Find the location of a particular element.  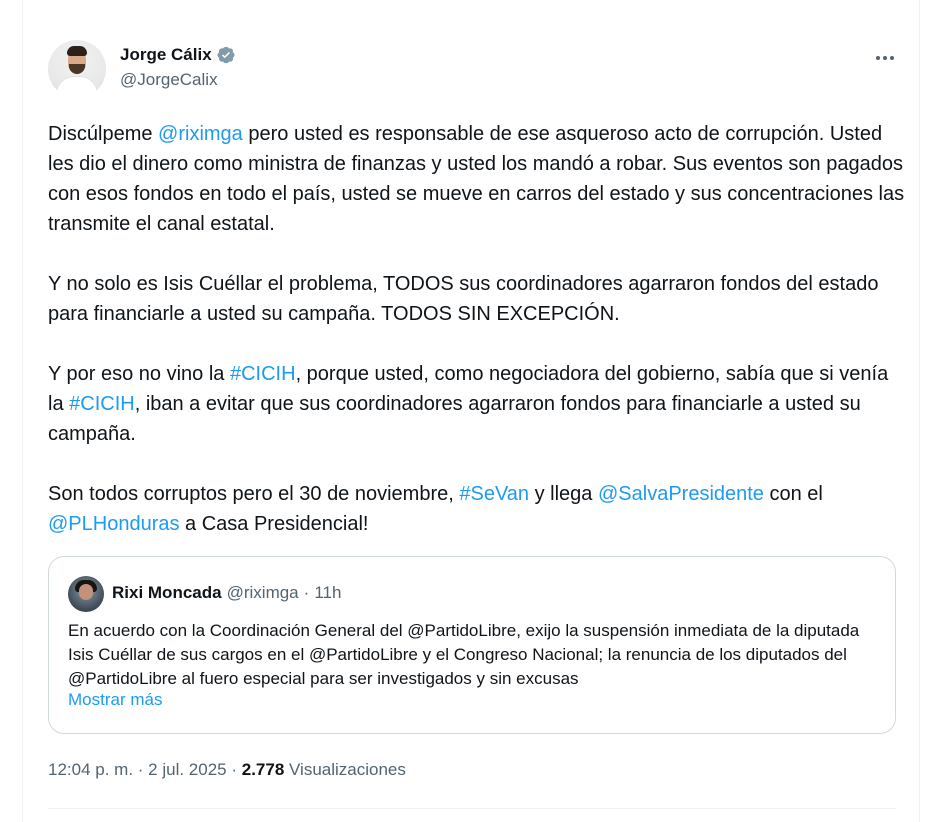

quote-header: Rixi Moncada @riximga · 11h is located at coordinates (226, 593).